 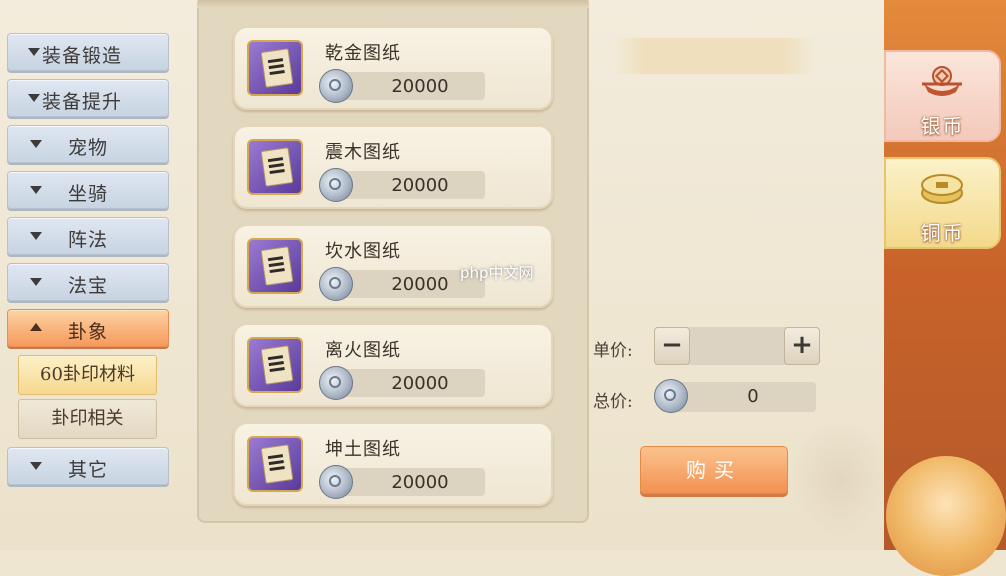 I want to click on nav-item-label: 阵法, so click(x=87, y=240).